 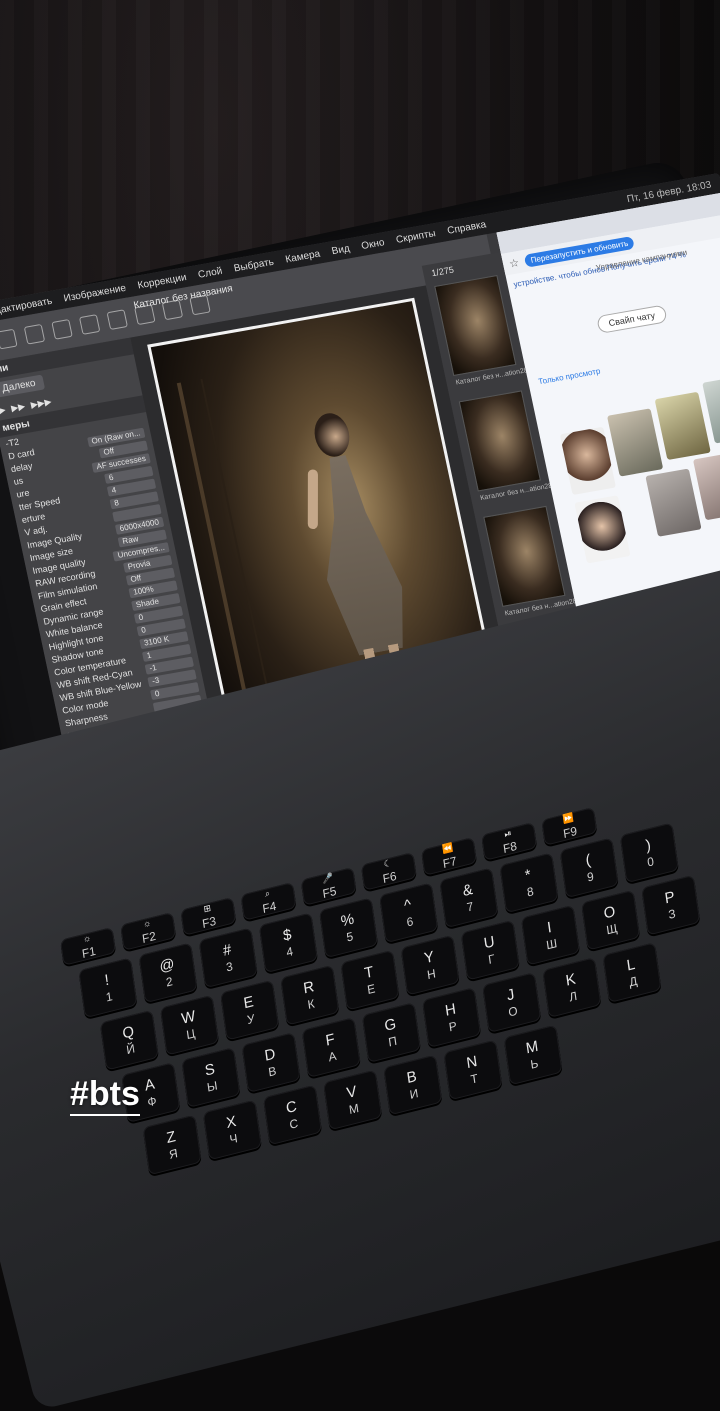 I want to click on keyboard-key: #3, so click(x=228, y=958).